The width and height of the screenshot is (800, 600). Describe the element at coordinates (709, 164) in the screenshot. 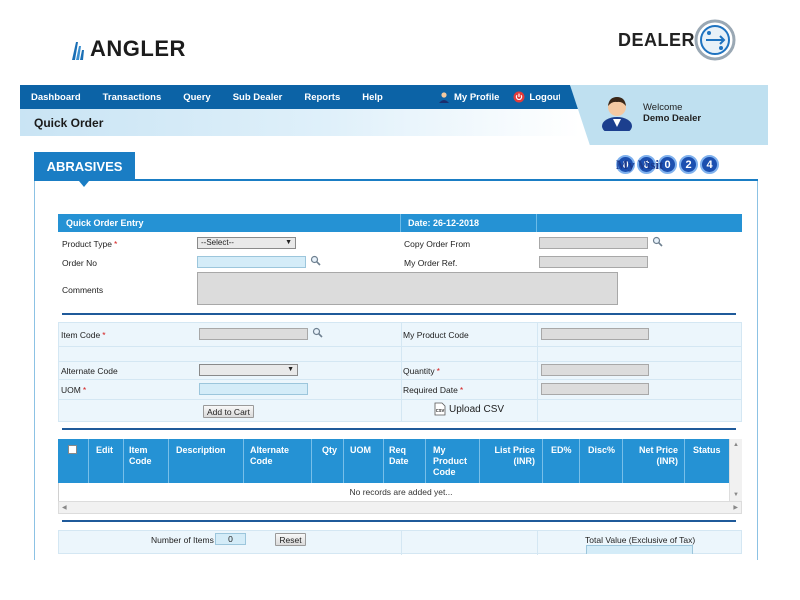

I see `visit-digit: 4` at that location.